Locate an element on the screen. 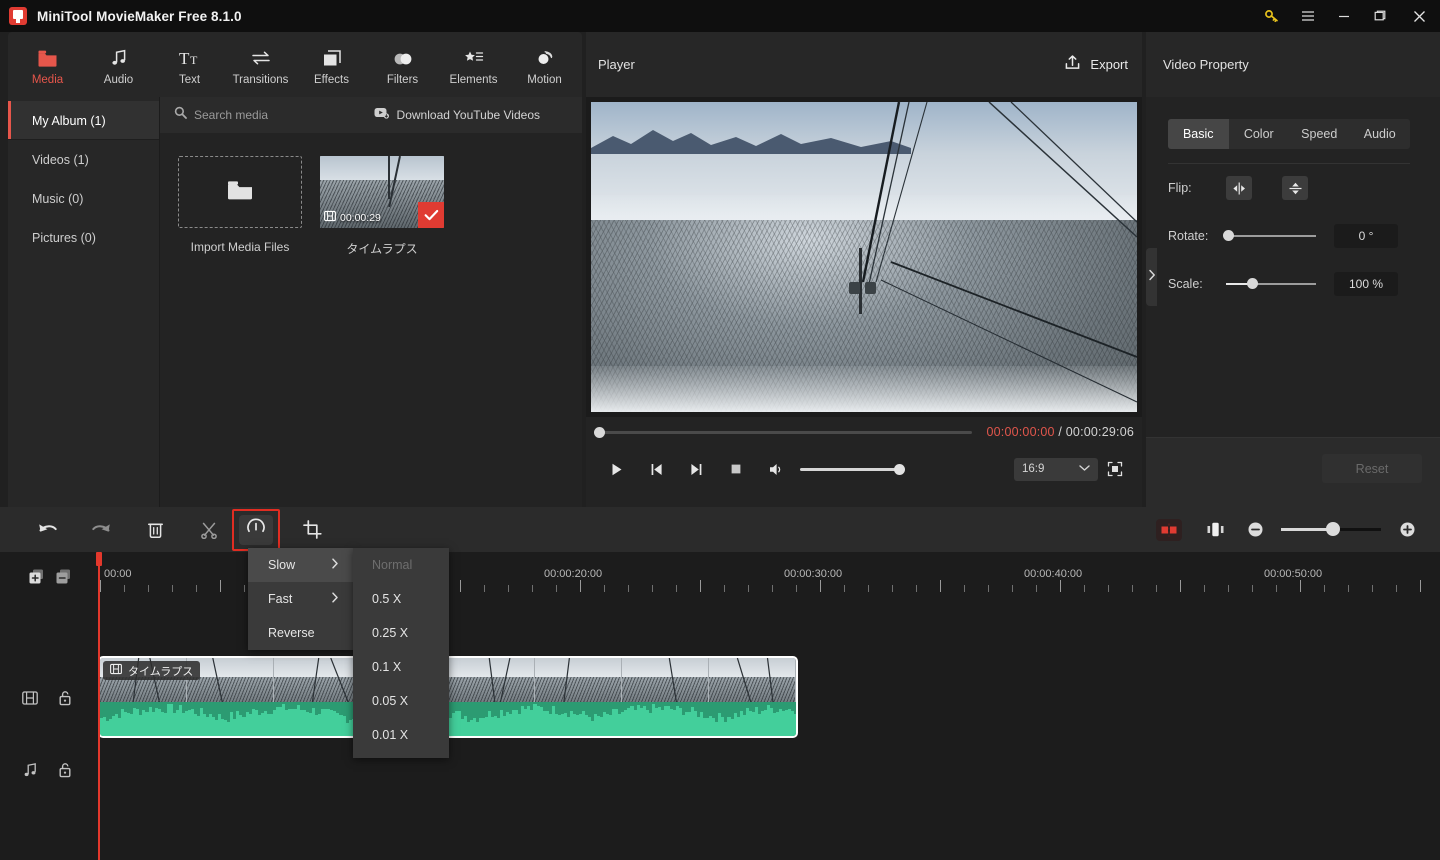 The height and width of the screenshot is (860, 1440). reset-button: Reset is located at coordinates (1372, 468).